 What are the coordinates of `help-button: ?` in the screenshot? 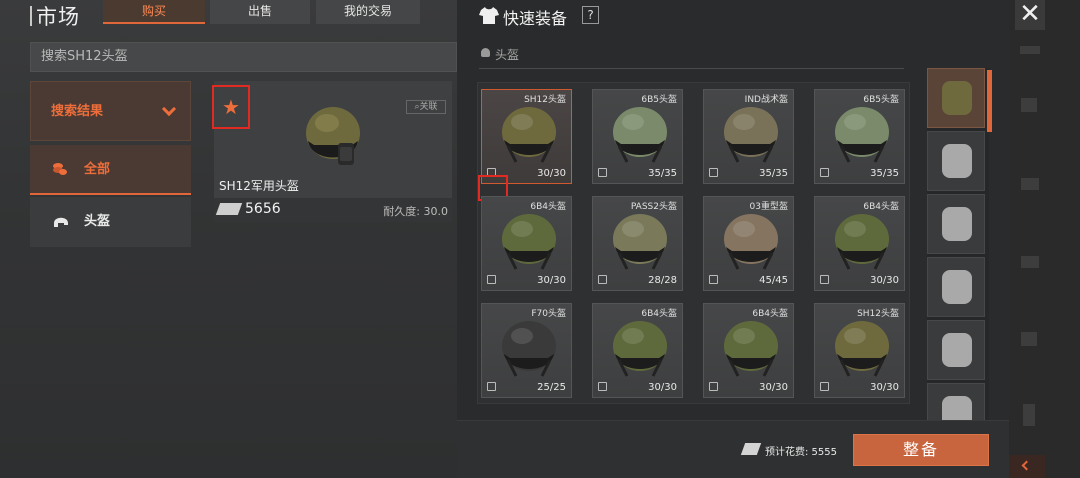 It's located at (590, 15).